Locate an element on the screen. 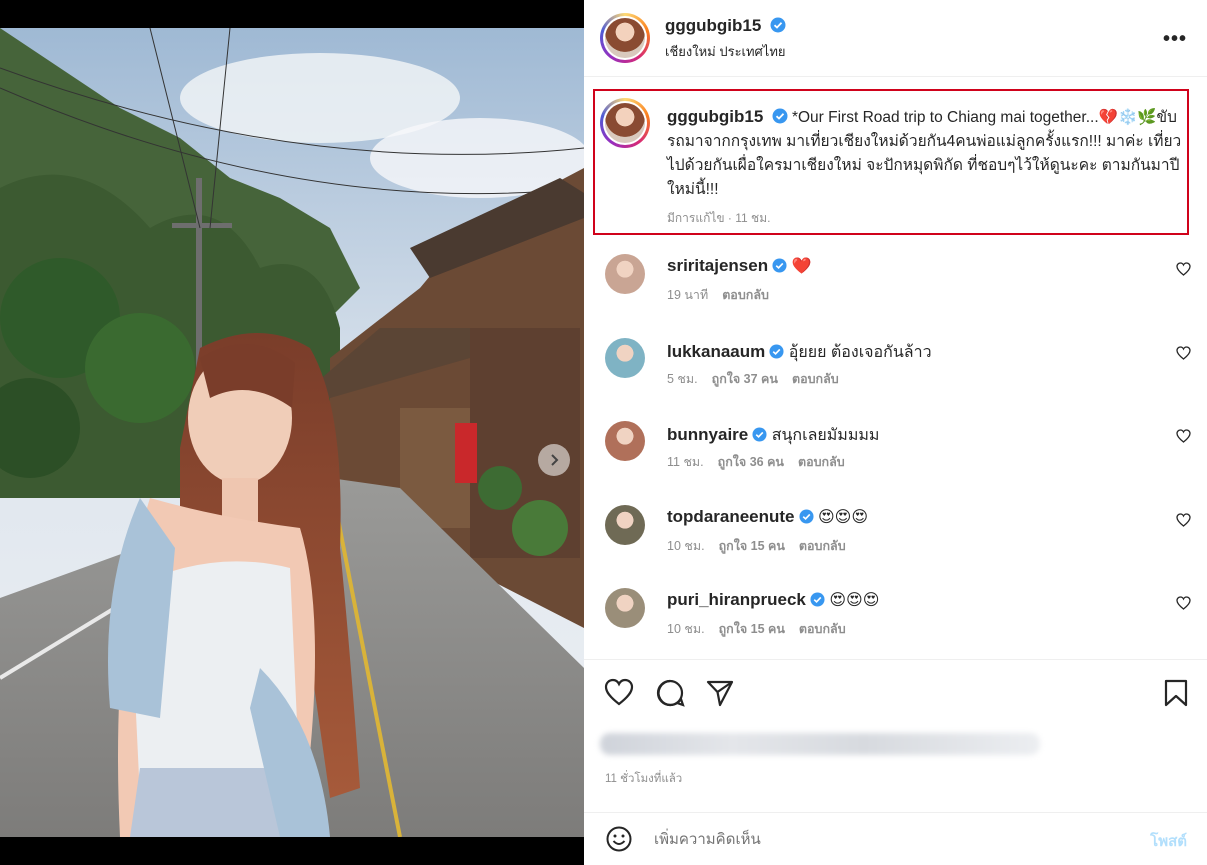 Image resolution: width=1207 pixels, height=865 pixels. comment-meta: 11 ชม. ถูกใจ 36 คน ตอบกลับ is located at coordinates (763, 462).